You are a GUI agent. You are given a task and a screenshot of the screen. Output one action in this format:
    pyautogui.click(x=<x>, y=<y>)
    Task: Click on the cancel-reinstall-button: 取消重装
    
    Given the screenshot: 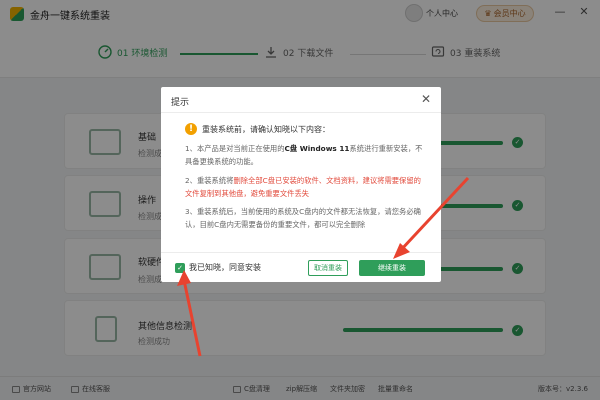 What is the action you would take?
    pyautogui.click(x=328, y=268)
    